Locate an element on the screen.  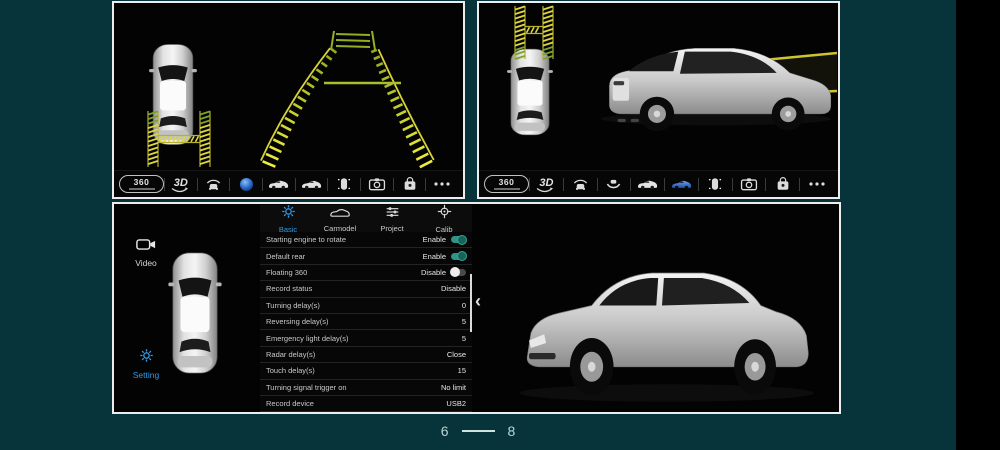
setting-value: 15 is located at coordinates (461, 371).